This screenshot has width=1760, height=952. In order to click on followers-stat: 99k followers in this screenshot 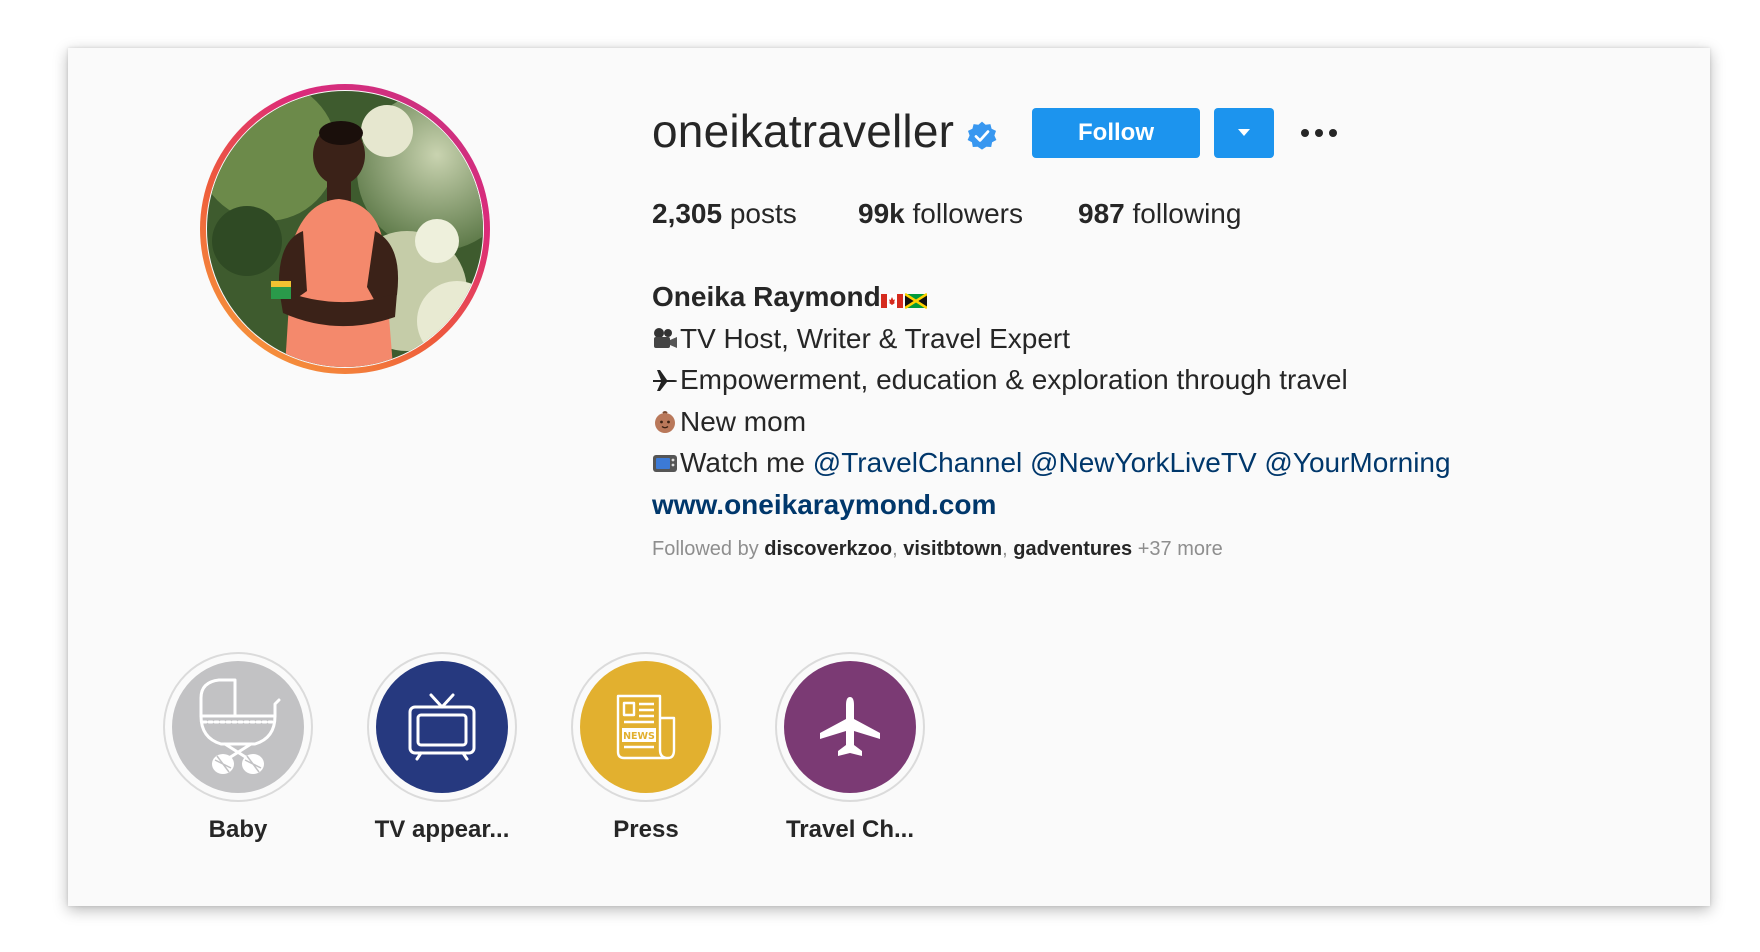, I will do `click(940, 214)`.